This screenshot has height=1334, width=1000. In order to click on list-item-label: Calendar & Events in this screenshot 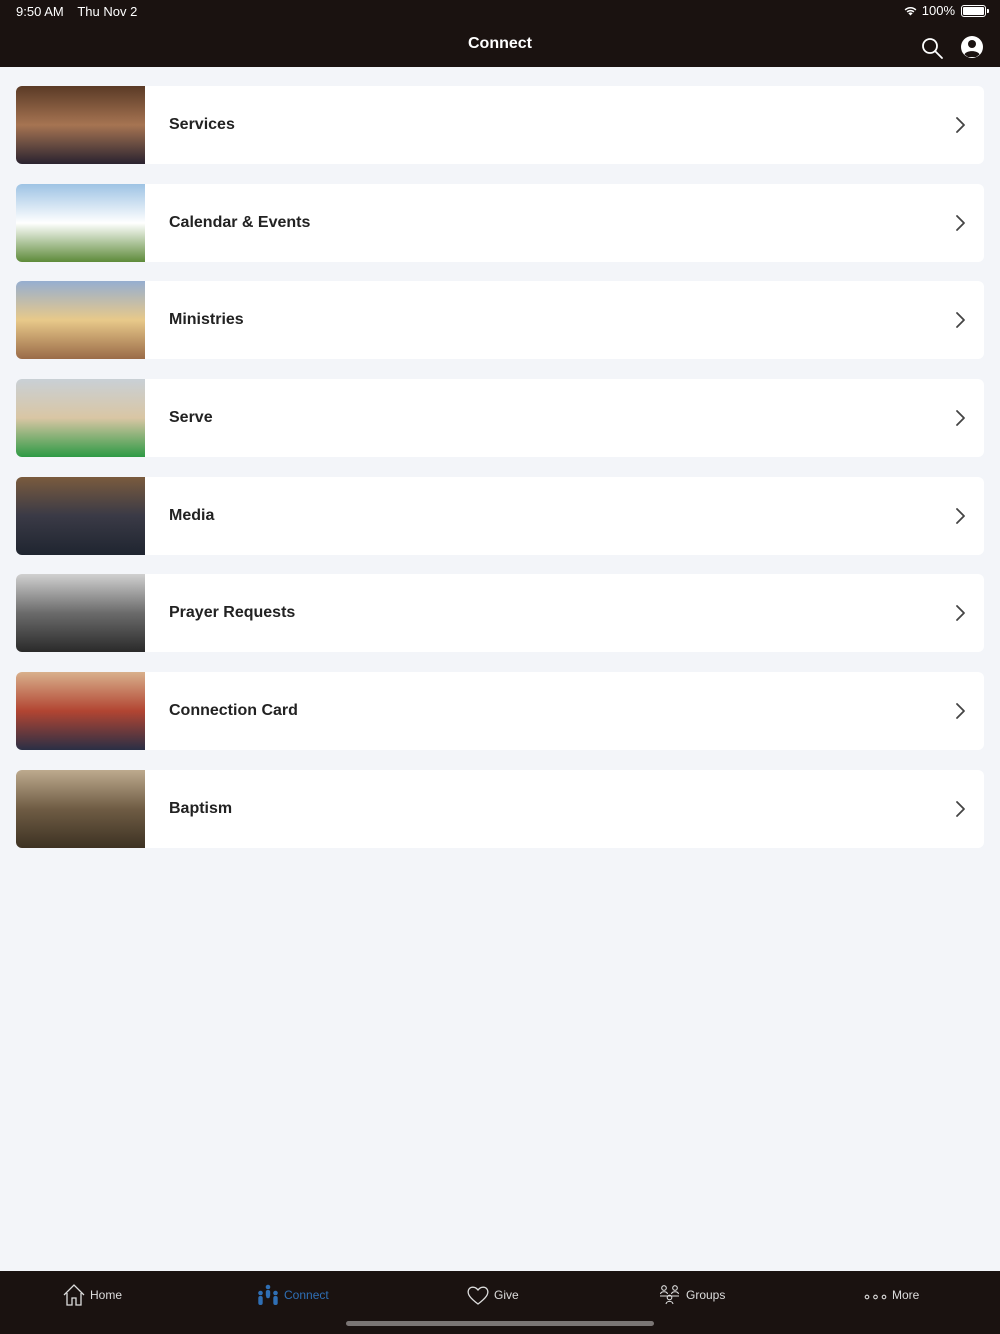, I will do `click(240, 222)`.